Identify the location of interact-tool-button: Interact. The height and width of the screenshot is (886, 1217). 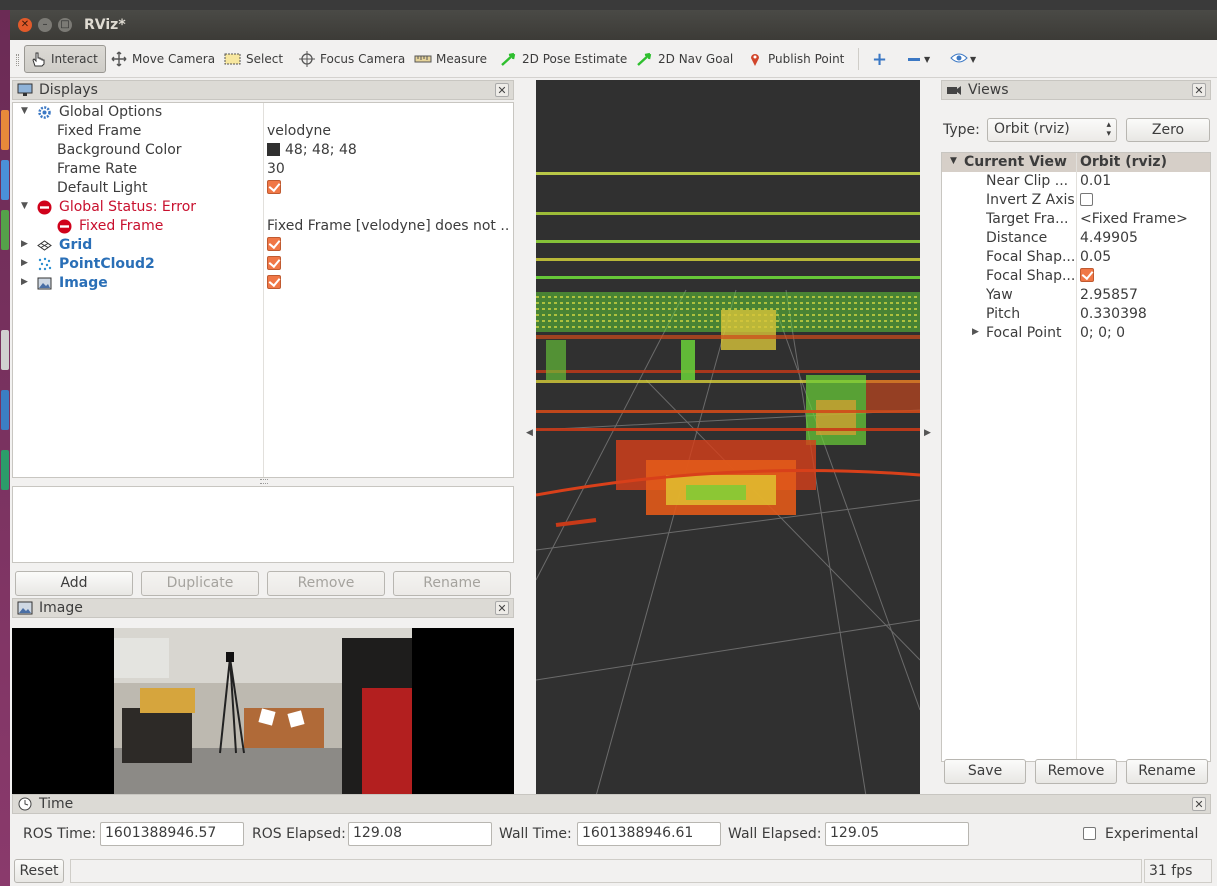
(65, 59).